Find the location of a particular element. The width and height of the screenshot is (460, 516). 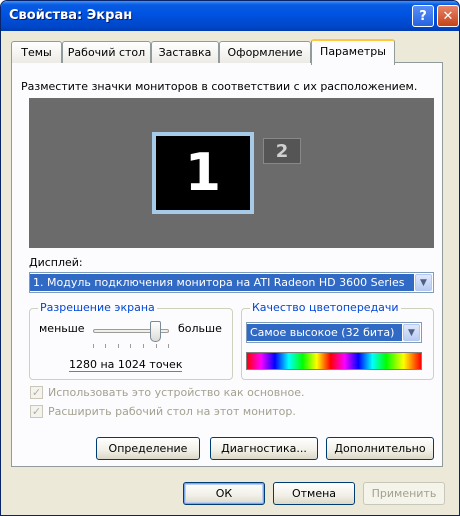

tab-desktop: Рабочий стол is located at coordinates (106, 52).